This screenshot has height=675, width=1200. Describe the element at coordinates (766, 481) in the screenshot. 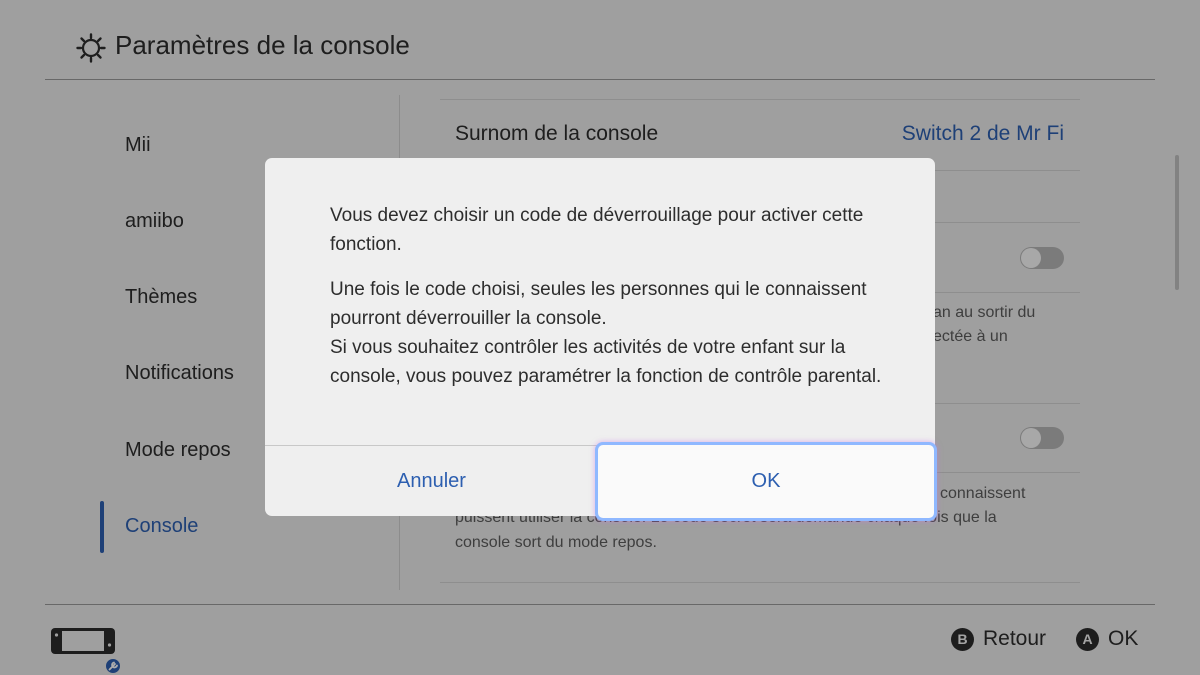

I see `ok-button: OK` at that location.